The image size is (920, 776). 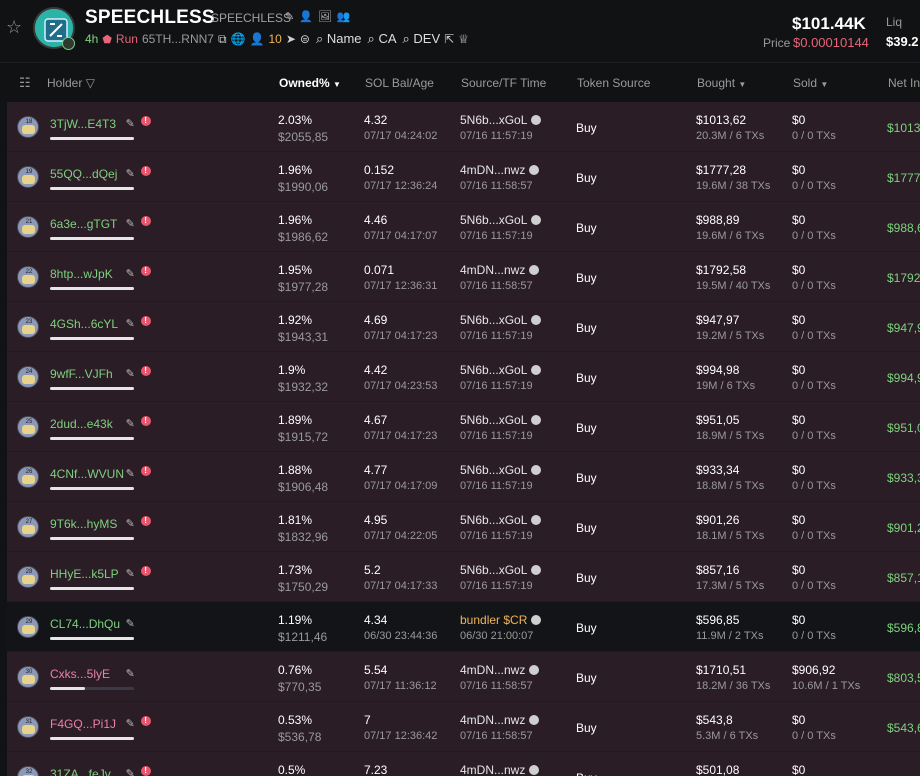 What do you see at coordinates (496, 686) in the screenshot?
I see `funding-time: 07/16 11:58:57` at bounding box center [496, 686].